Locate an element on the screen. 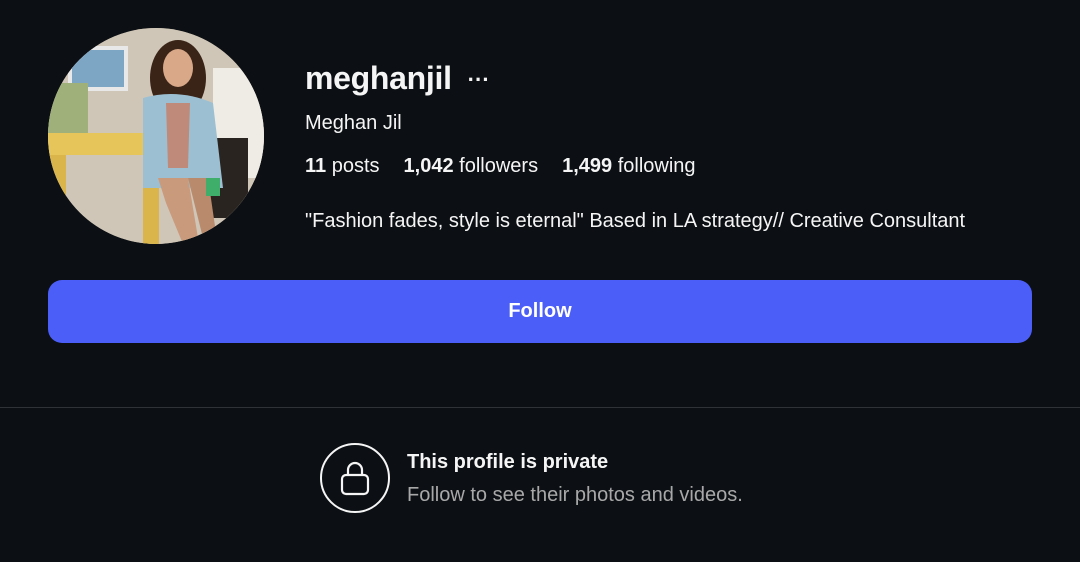 This screenshot has width=1080, height=562. profile-stats: 11 posts 1,042 followers 1,499 following is located at coordinates (500, 166).